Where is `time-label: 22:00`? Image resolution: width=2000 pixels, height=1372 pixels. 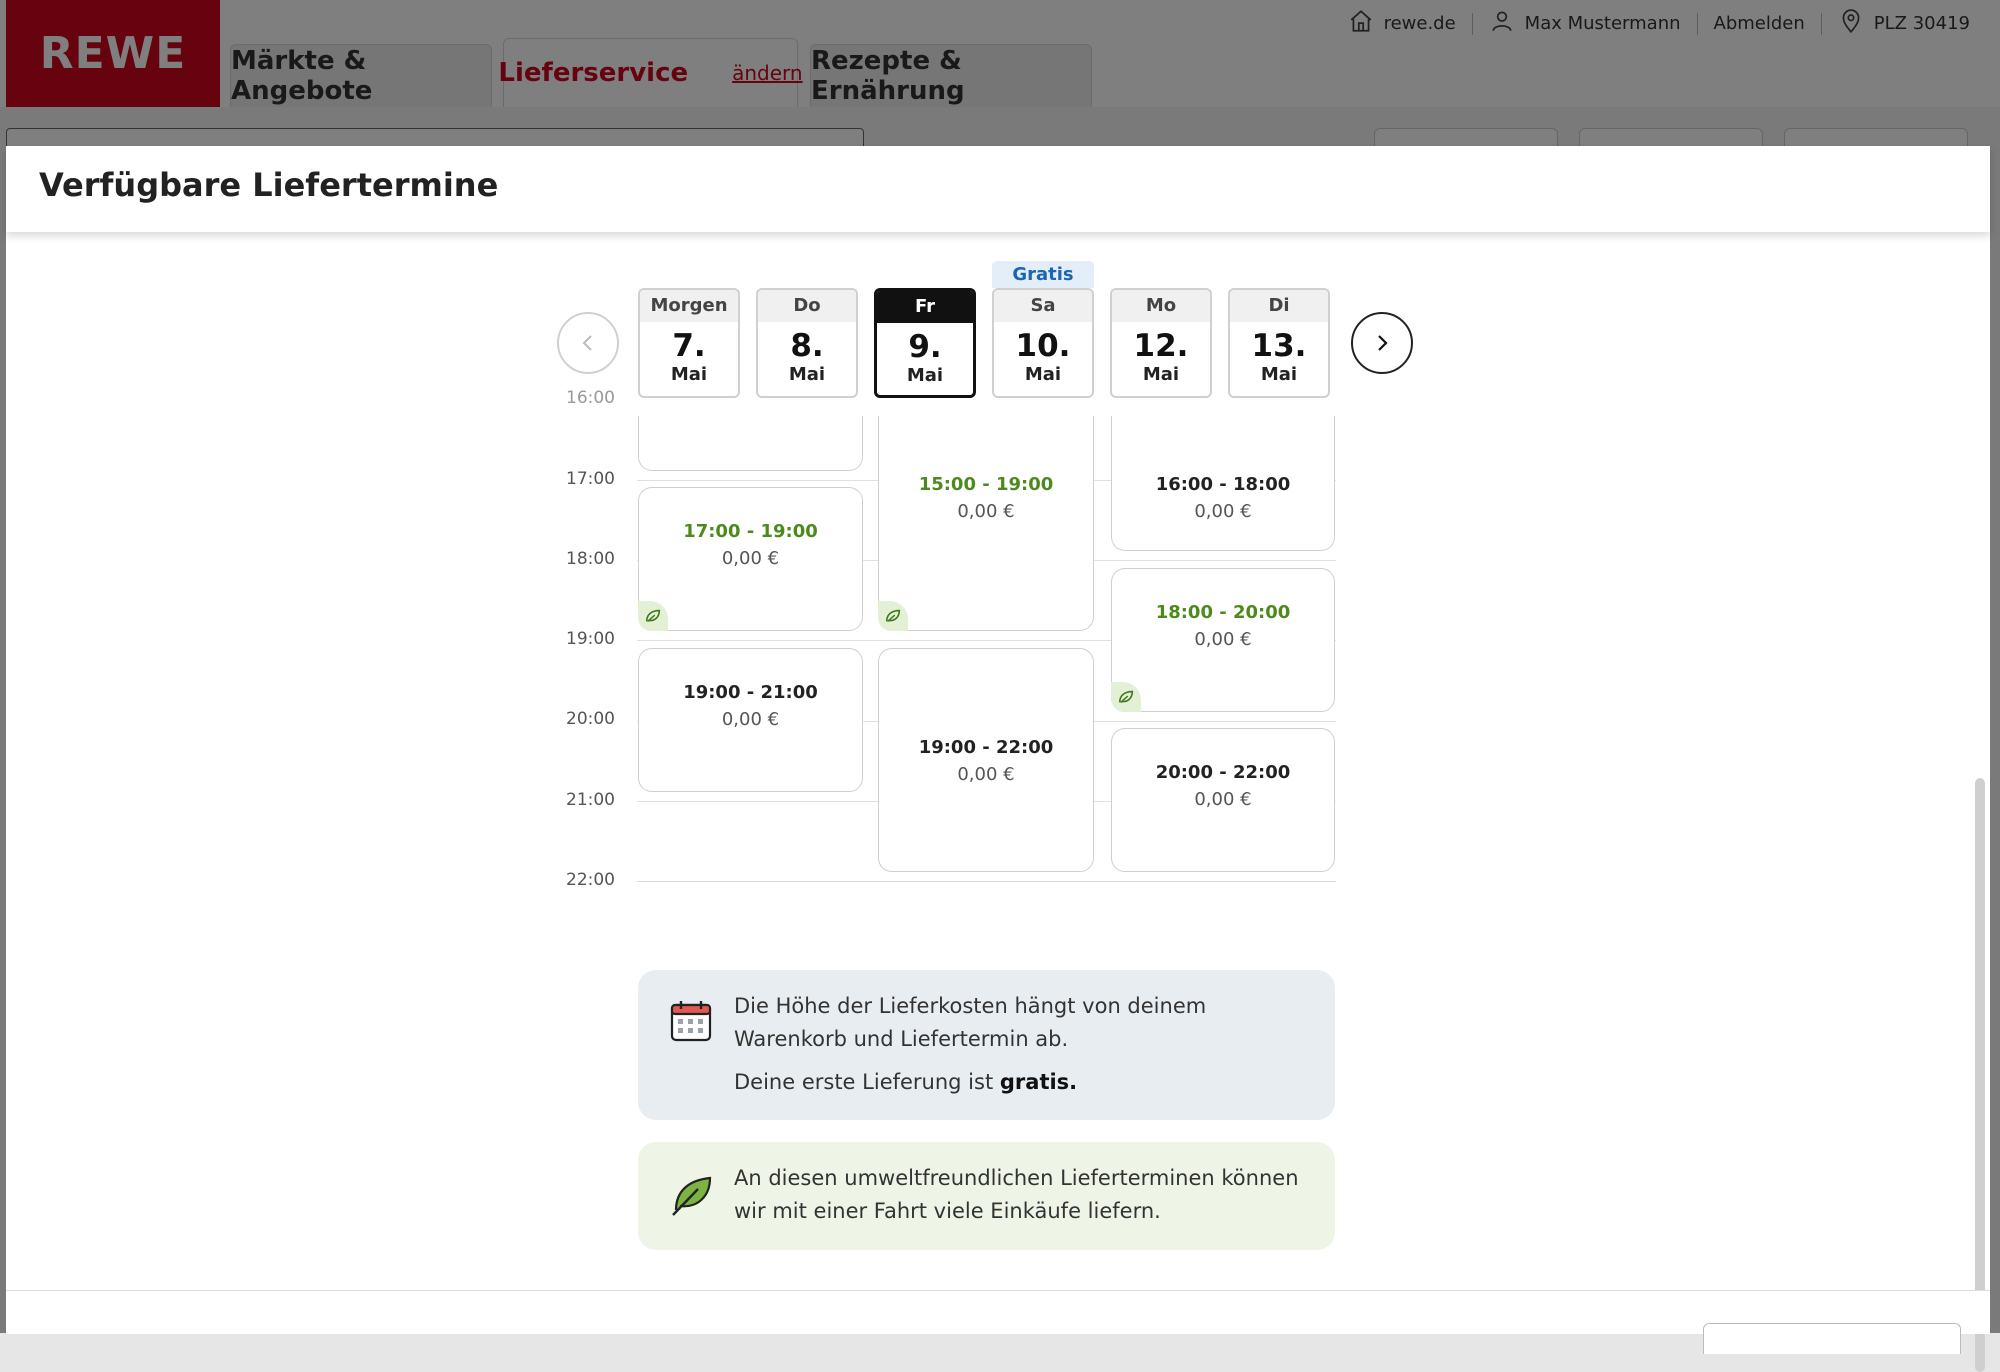 time-label: 22:00 is located at coordinates (590, 880).